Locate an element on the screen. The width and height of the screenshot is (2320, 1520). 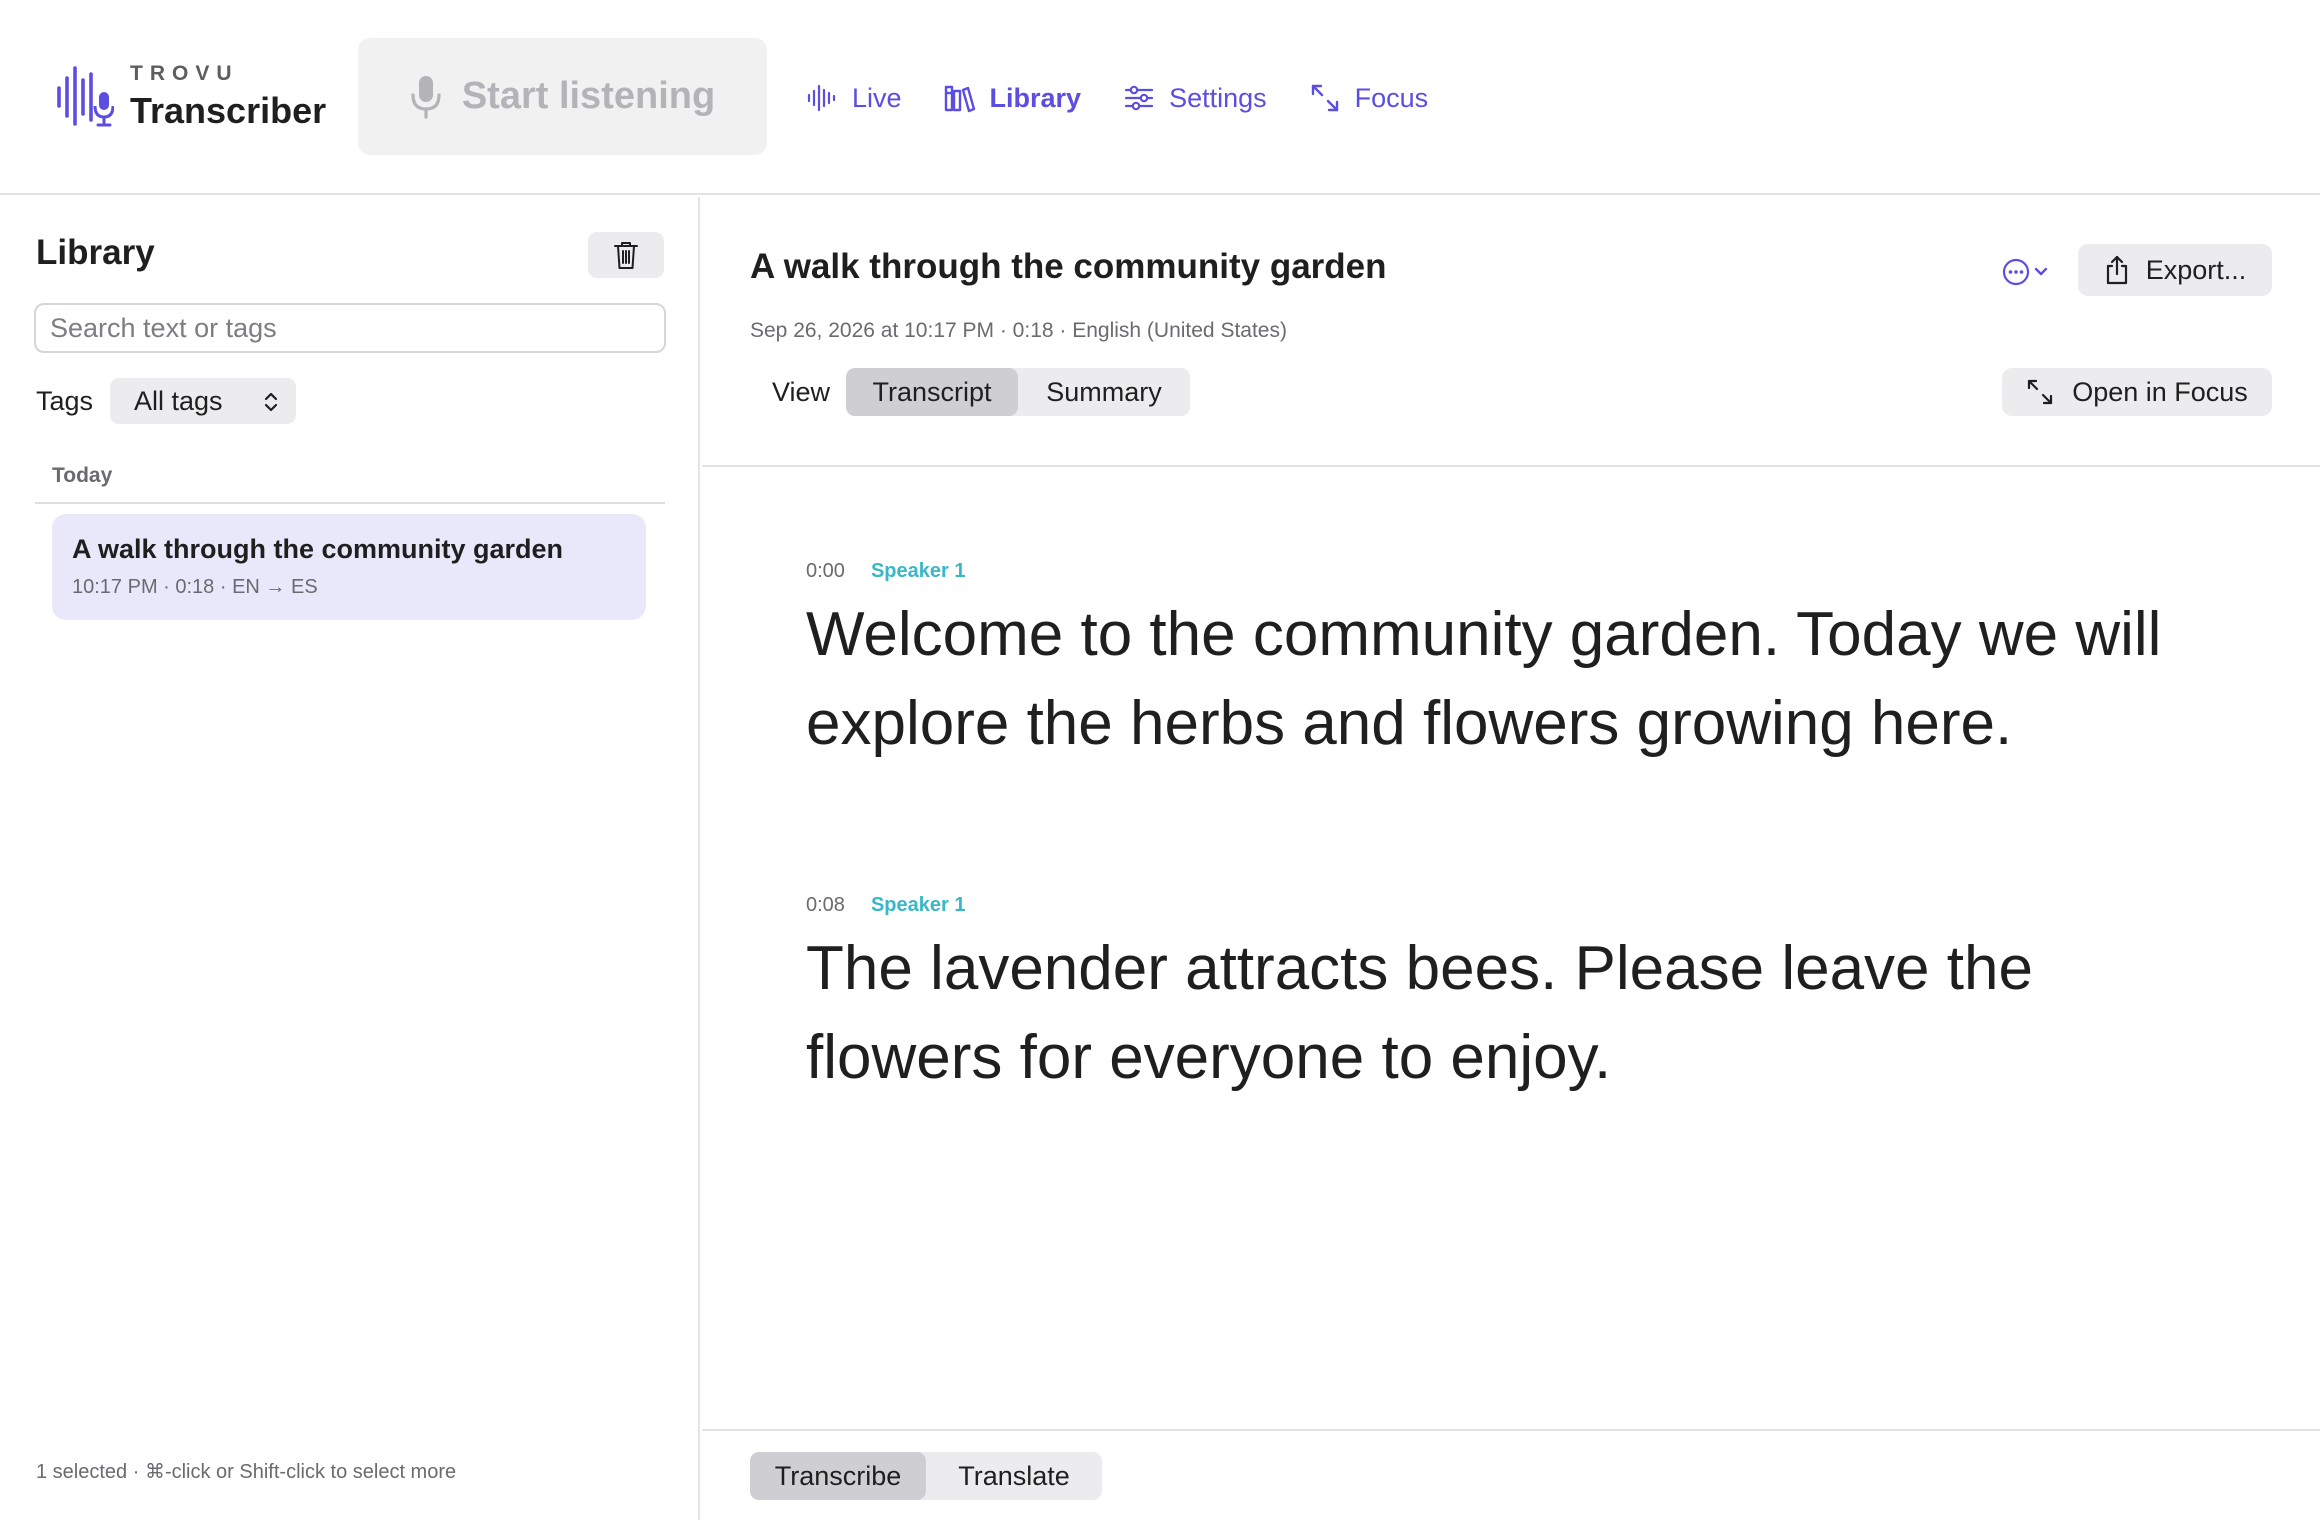
nav-library: Library is located at coordinates (1013, 98).